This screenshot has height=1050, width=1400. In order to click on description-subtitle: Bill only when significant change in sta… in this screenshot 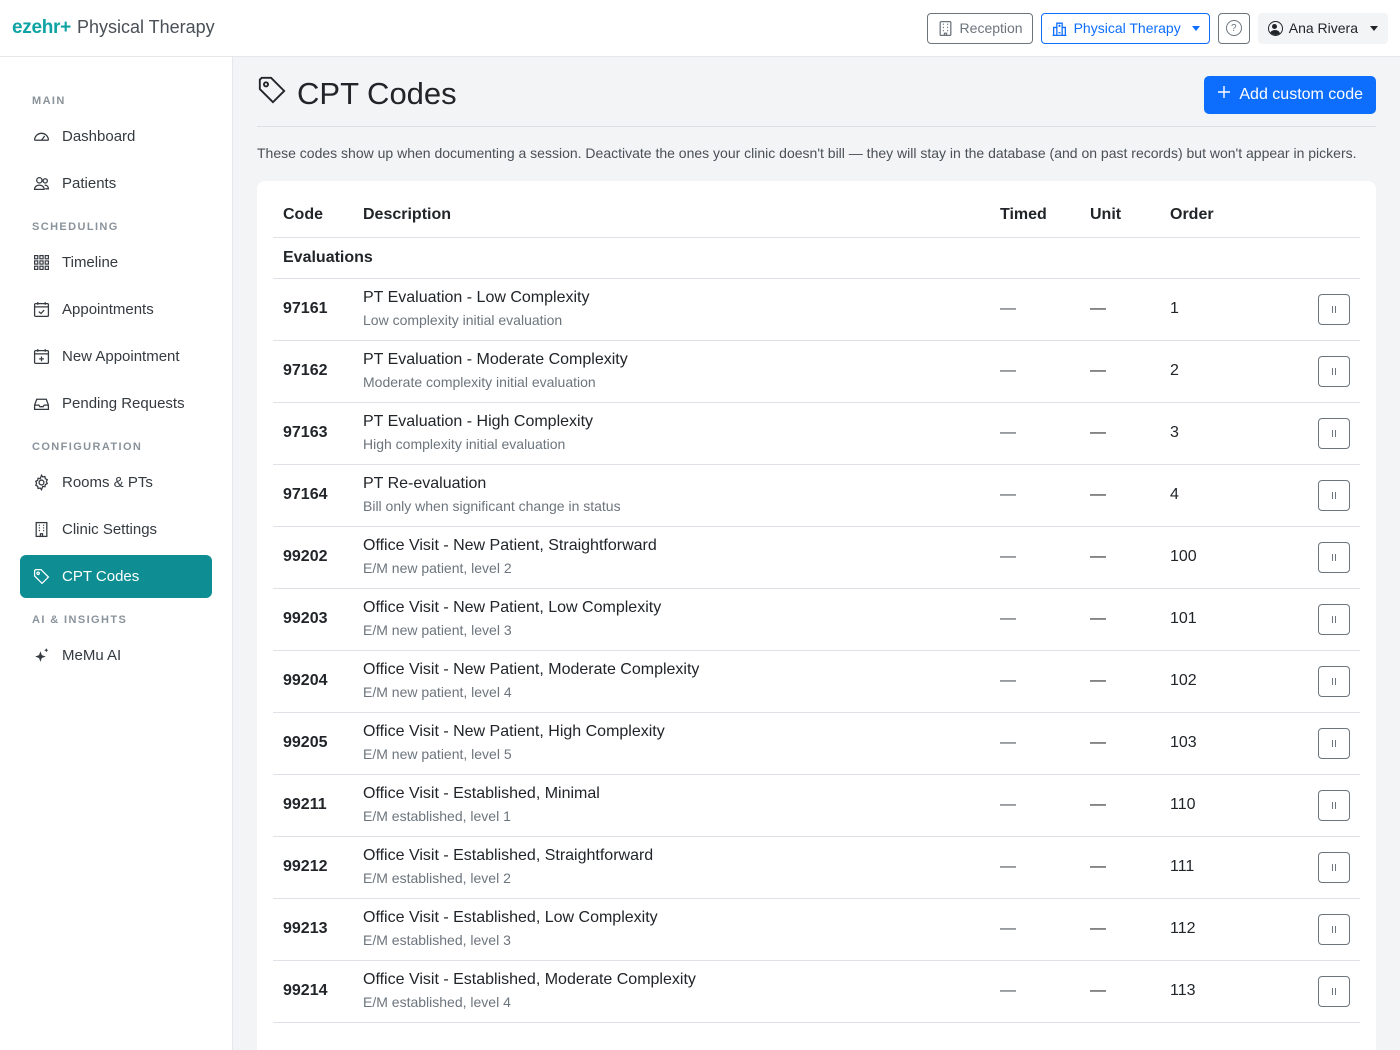, I will do `click(492, 506)`.